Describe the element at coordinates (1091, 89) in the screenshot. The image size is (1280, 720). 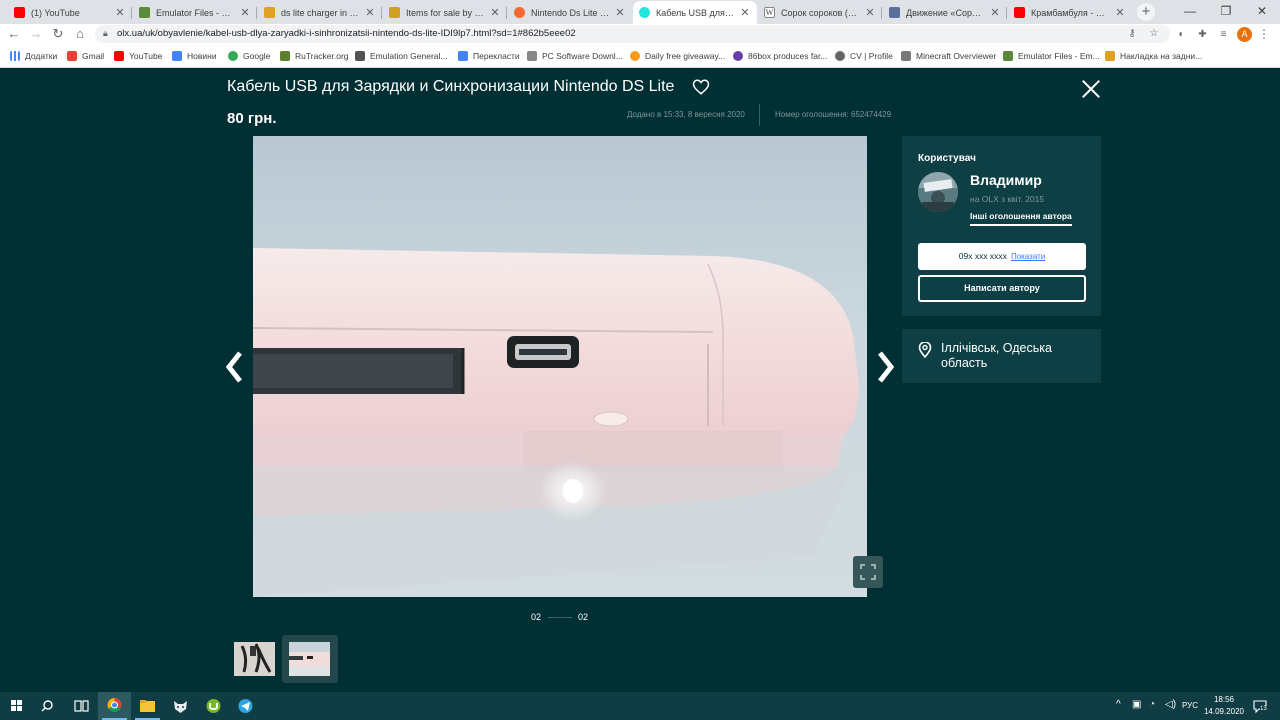
I see `close-gallery-icon` at that location.